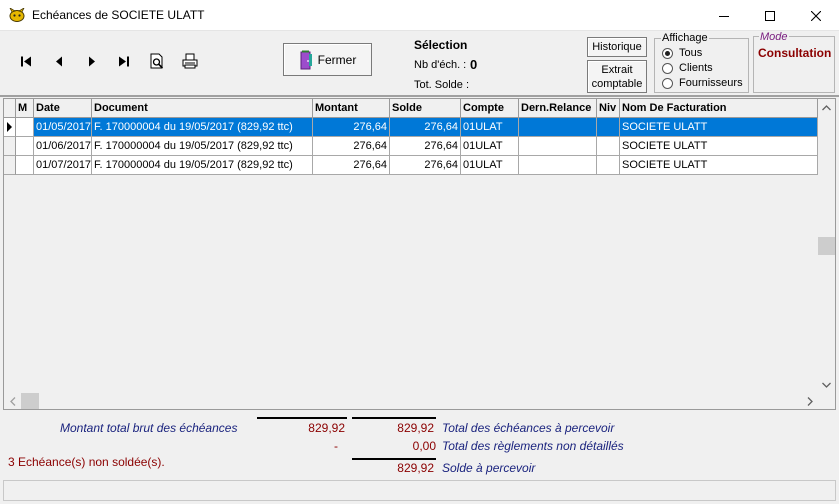 The image size is (839, 504). Describe the element at coordinates (411, 401) in the screenshot. I see `horizontal-scrollbar` at that location.